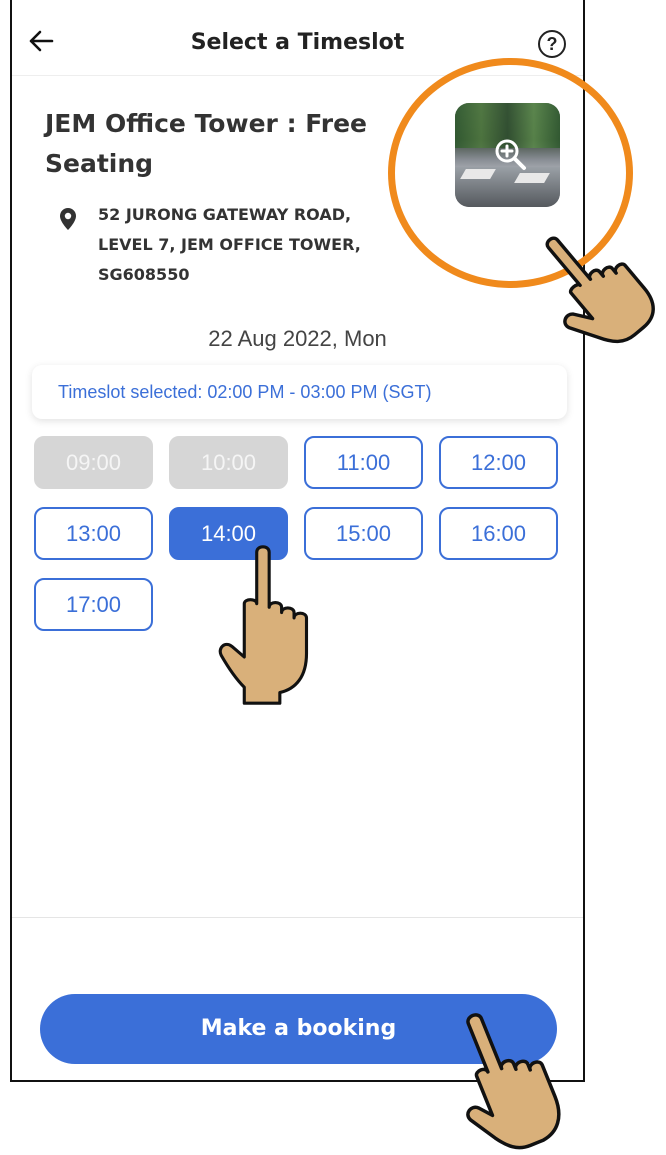  Describe the element at coordinates (297, 917) in the screenshot. I see `footer-divider` at that location.